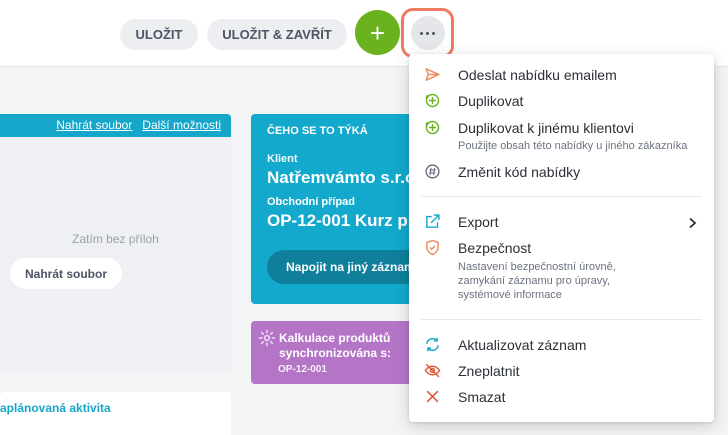 This screenshot has height=435, width=728. Describe the element at coordinates (519, 172) in the screenshot. I see `menu-item-label: Změnit kód nabídky` at that location.